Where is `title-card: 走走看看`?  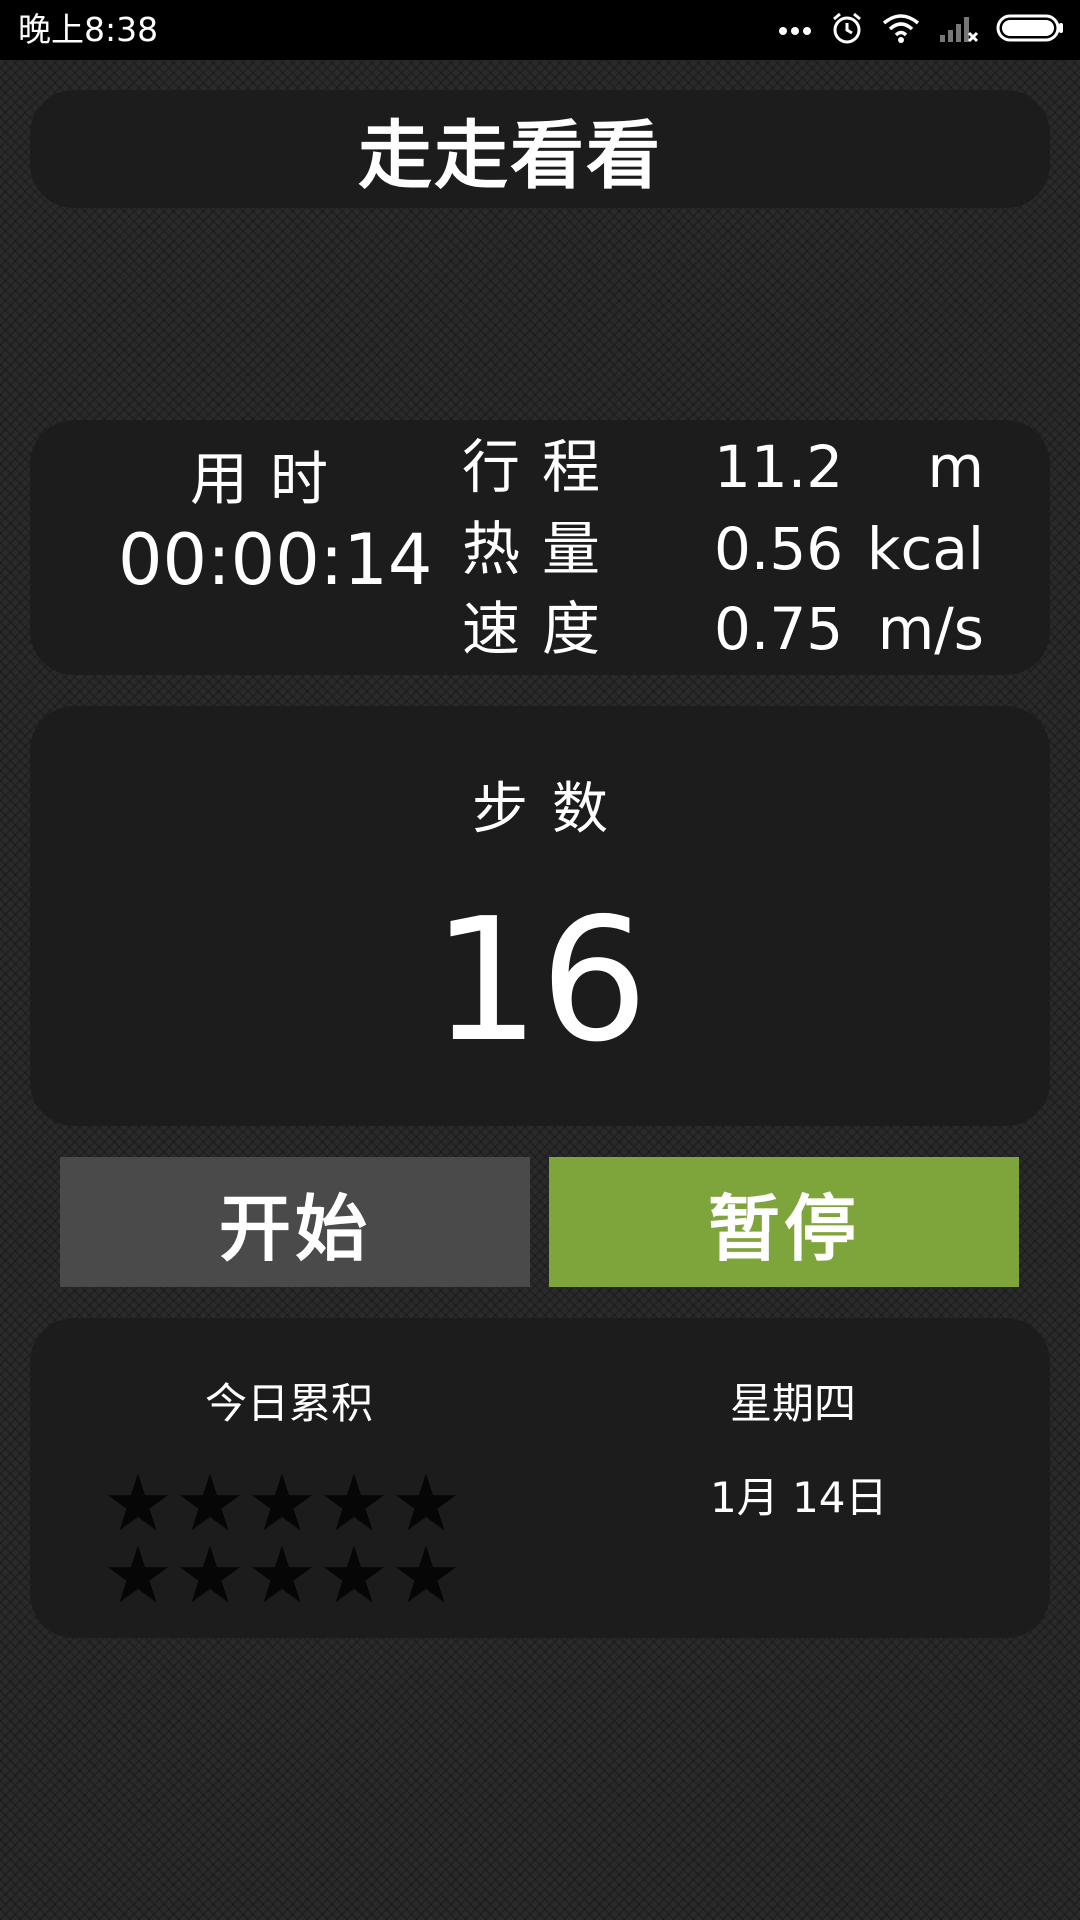 title-card: 走走看看 is located at coordinates (540, 149).